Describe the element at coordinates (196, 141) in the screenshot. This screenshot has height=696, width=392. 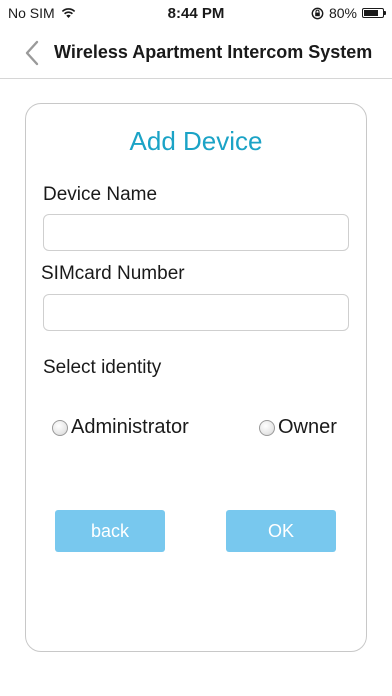
I see `form-title: Add Device` at that location.